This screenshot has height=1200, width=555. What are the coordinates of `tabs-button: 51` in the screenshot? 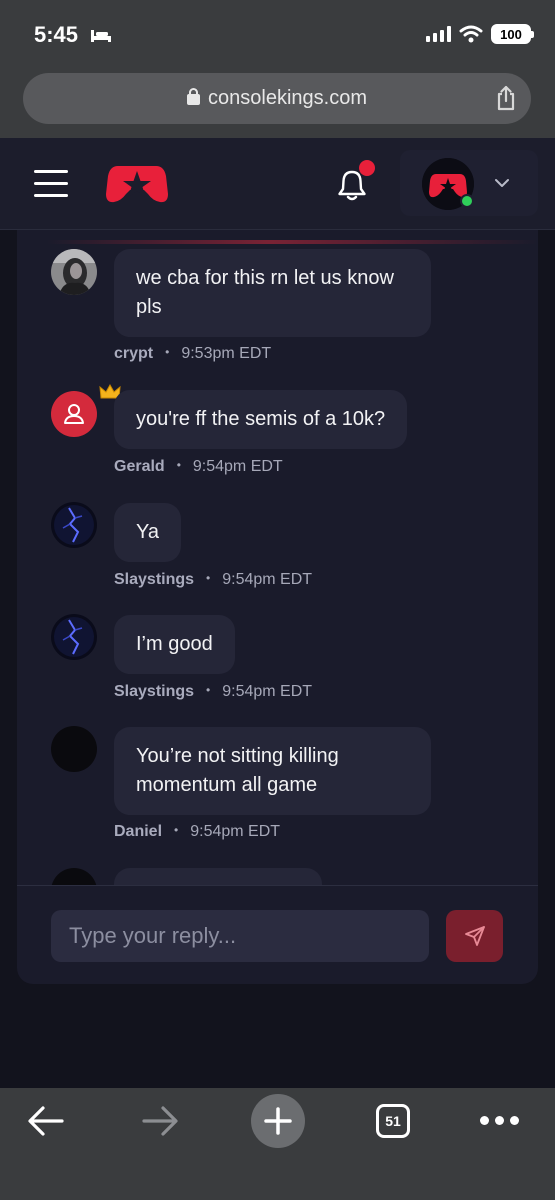 It's located at (393, 1121).